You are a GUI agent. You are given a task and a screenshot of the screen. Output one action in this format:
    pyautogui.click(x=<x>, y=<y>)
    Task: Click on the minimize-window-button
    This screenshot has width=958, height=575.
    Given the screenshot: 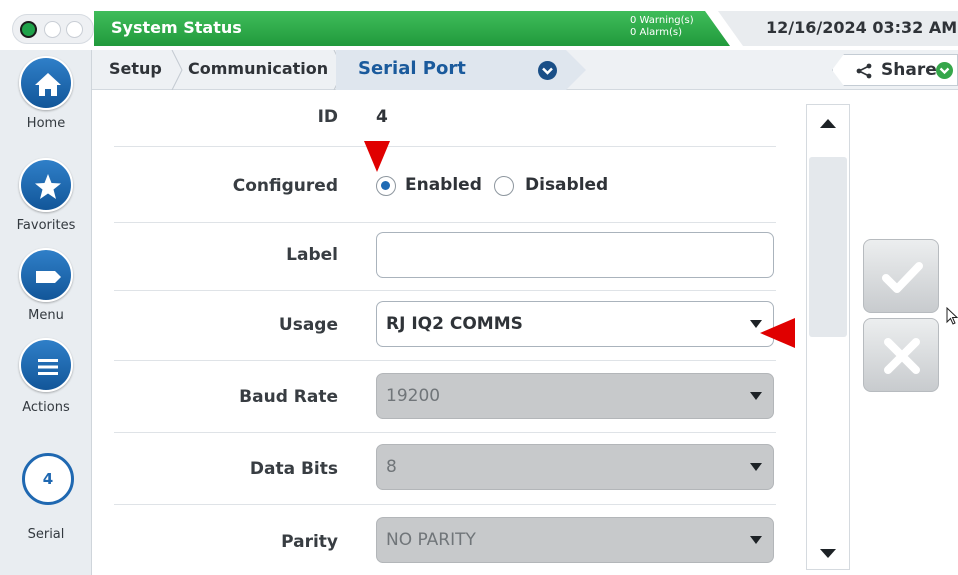 What is the action you would take?
    pyautogui.click(x=52, y=29)
    